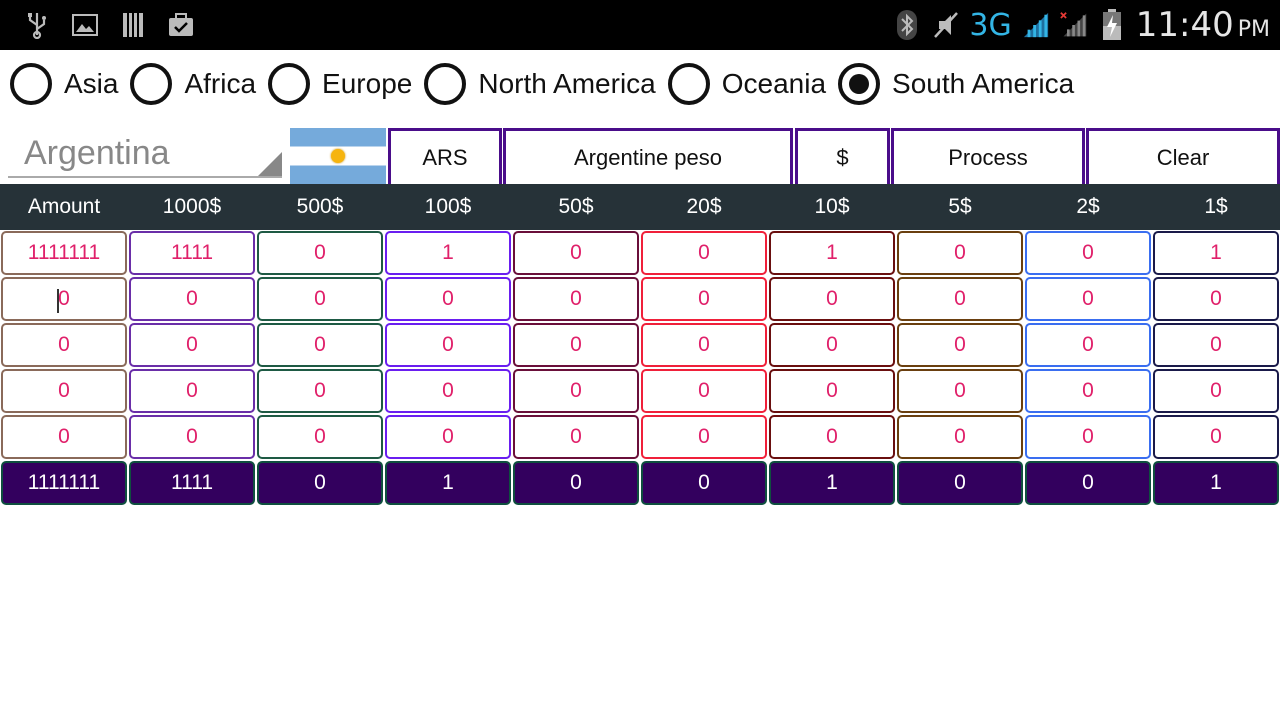 The width and height of the screenshot is (1280, 720). What do you see at coordinates (648, 156) in the screenshot?
I see `currency-name-field: Argentine peso` at bounding box center [648, 156].